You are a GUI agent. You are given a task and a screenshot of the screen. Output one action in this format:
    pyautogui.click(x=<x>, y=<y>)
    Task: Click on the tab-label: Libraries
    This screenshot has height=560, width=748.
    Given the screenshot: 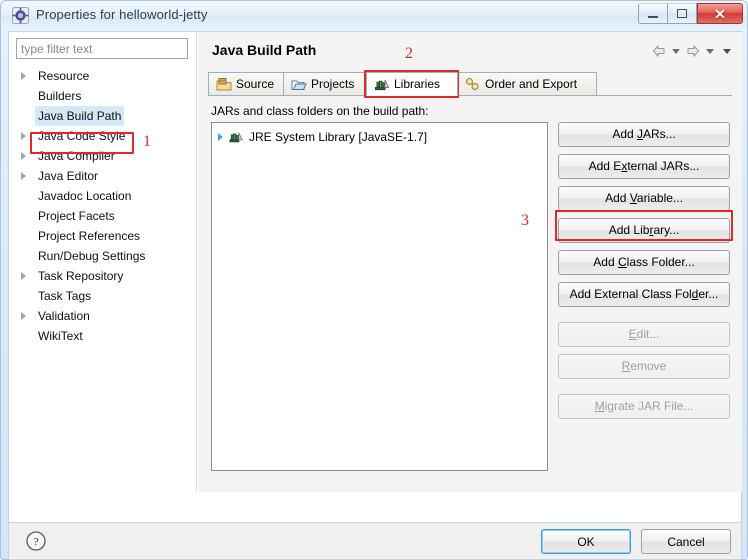 What is the action you would take?
    pyautogui.click(x=417, y=84)
    